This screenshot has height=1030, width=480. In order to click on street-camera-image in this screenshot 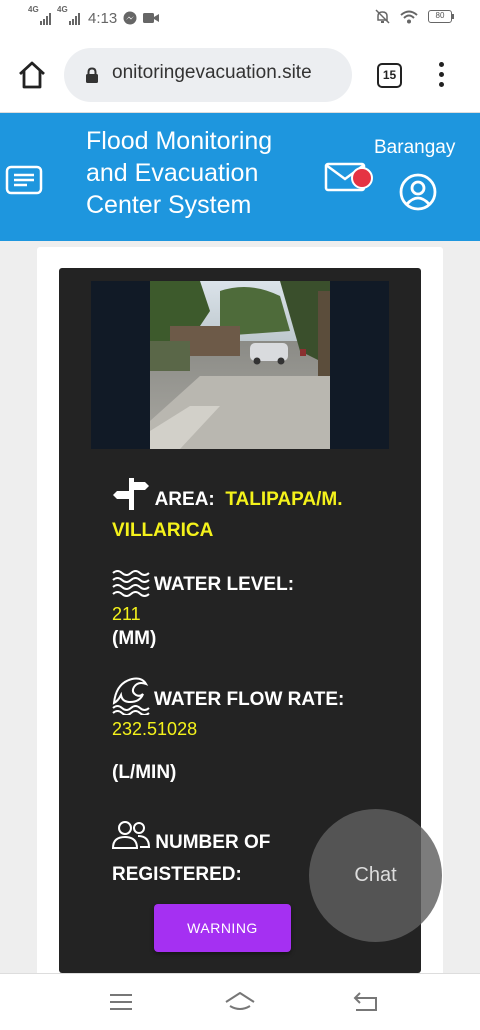, I will do `click(240, 365)`.